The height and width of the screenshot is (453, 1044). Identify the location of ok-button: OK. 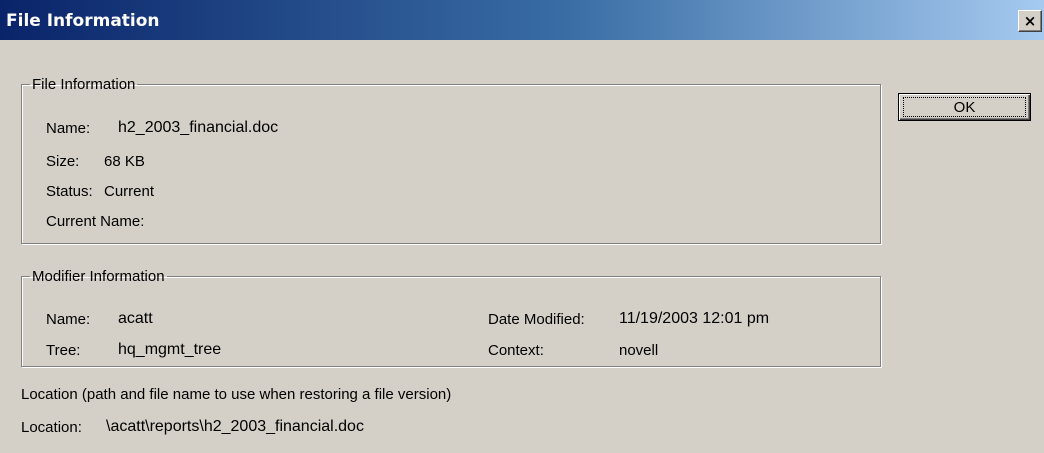
(964, 107).